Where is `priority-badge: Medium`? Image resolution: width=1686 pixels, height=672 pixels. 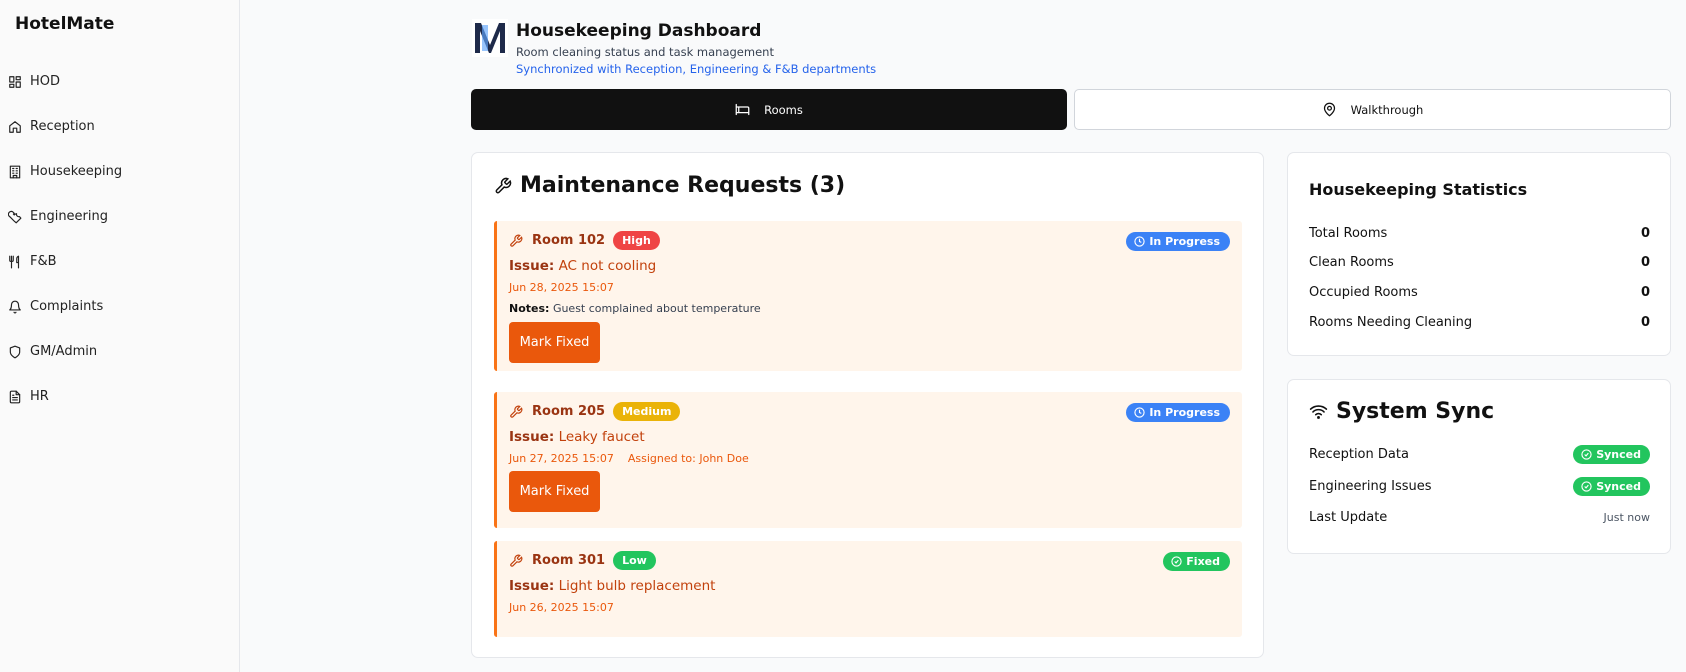
priority-badge: Medium is located at coordinates (647, 411).